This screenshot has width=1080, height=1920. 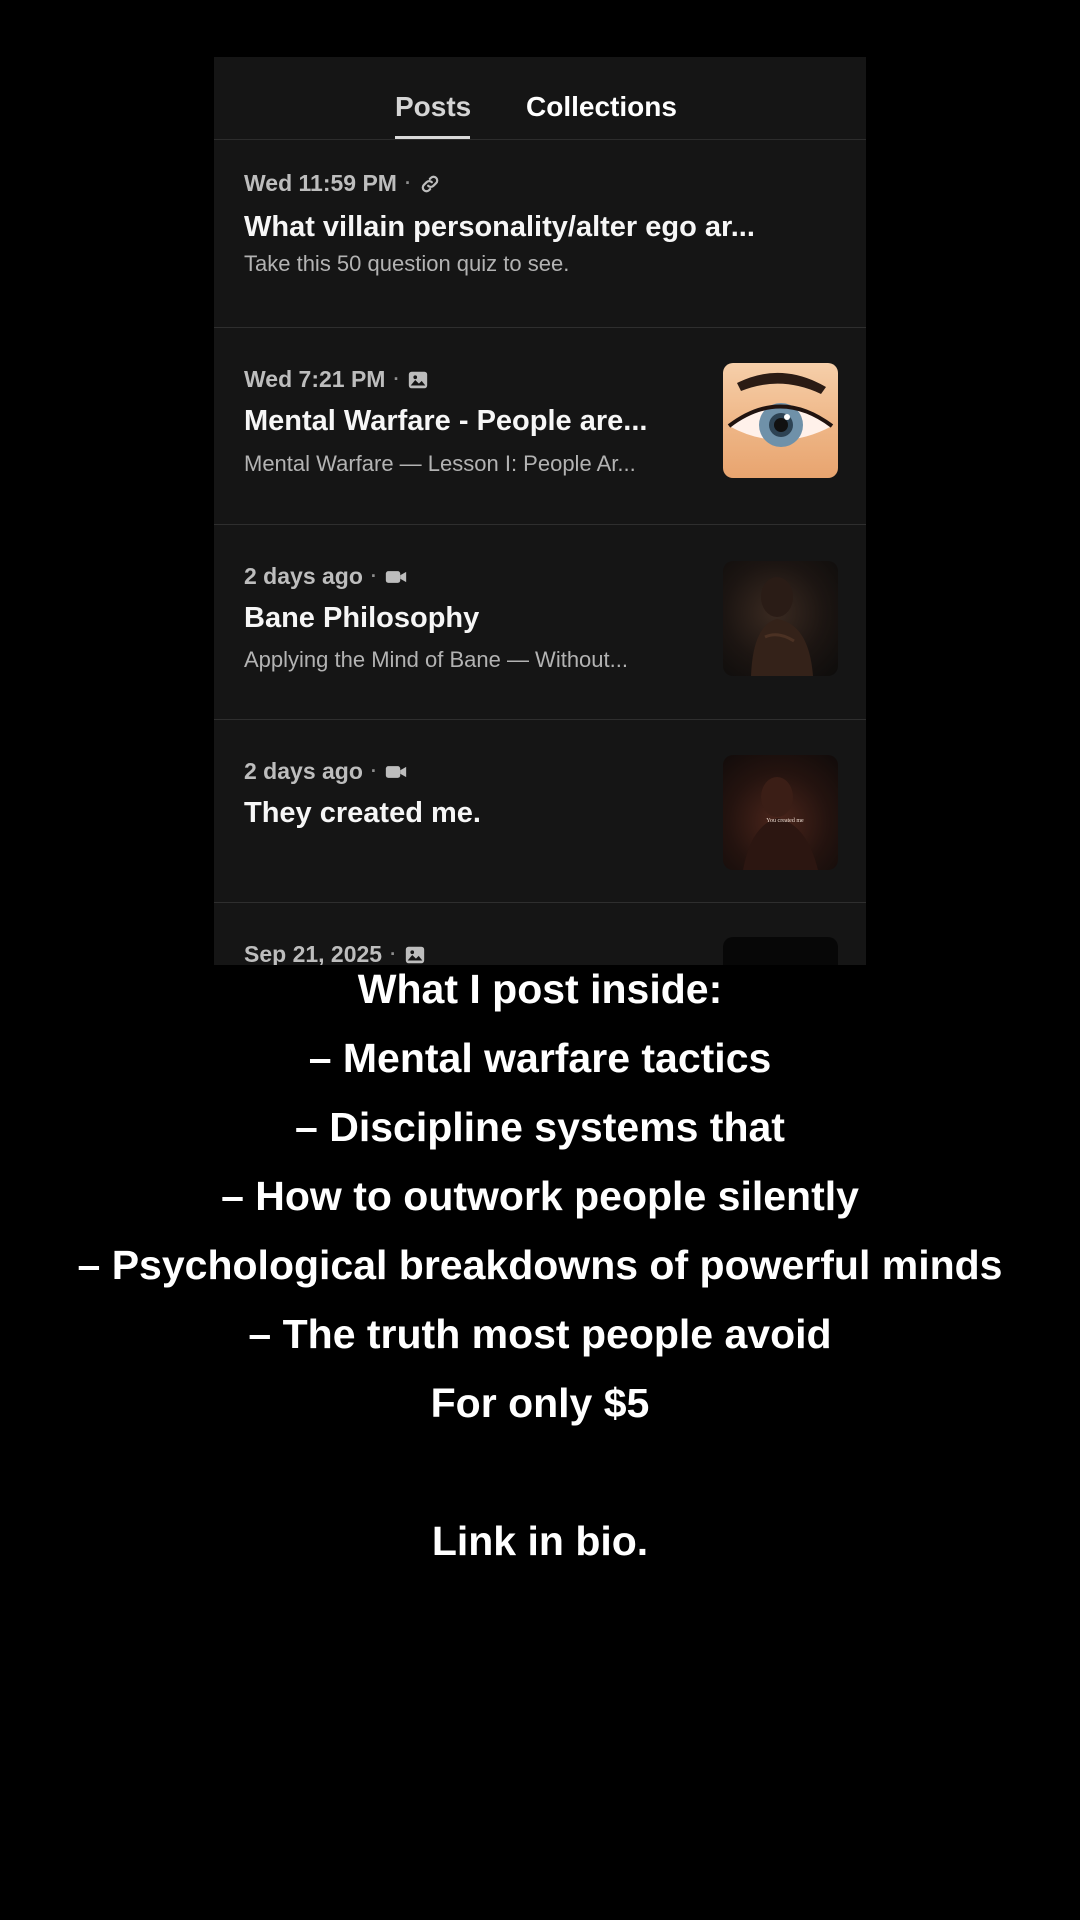 What do you see at coordinates (430, 184) in the screenshot?
I see `link-icon` at bounding box center [430, 184].